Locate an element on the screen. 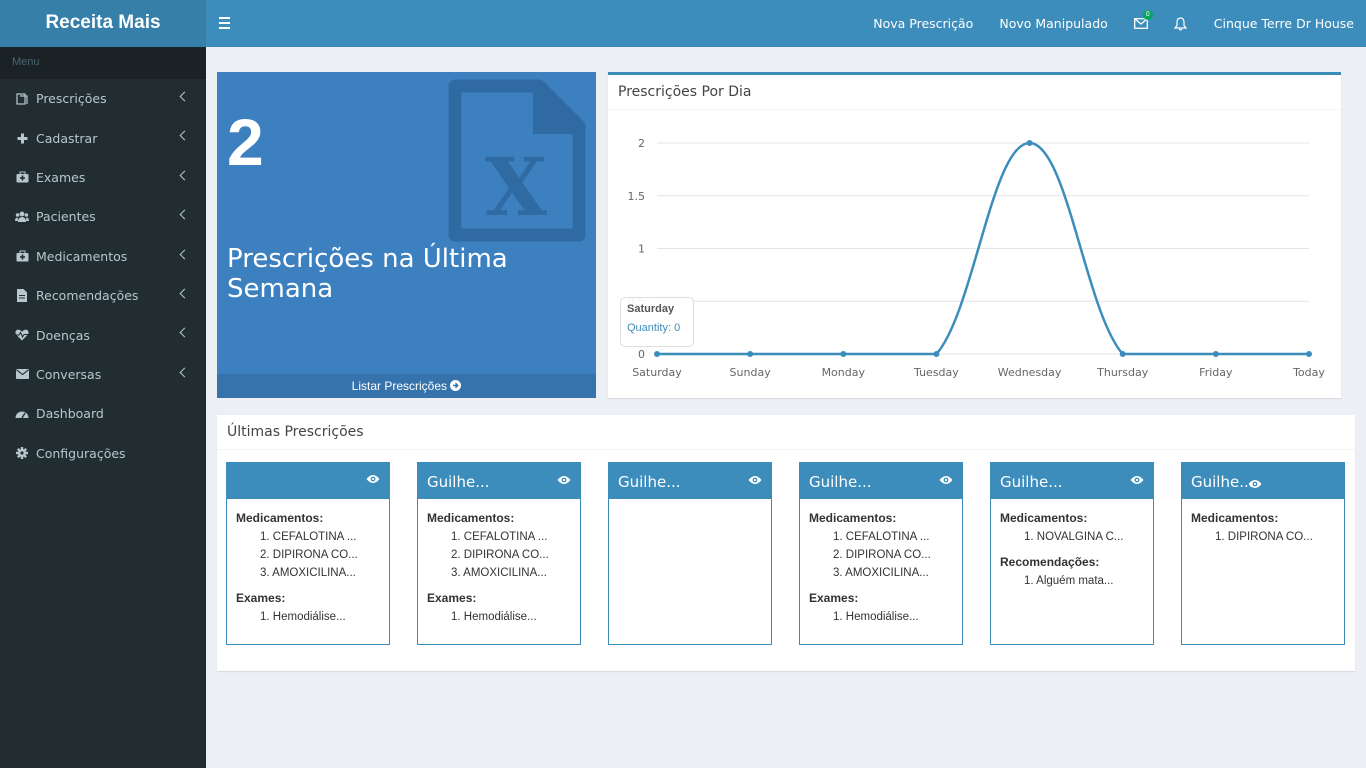 This screenshot has width=1366, height=768. sidebar-item-label: Medicamentos is located at coordinates (82, 256).